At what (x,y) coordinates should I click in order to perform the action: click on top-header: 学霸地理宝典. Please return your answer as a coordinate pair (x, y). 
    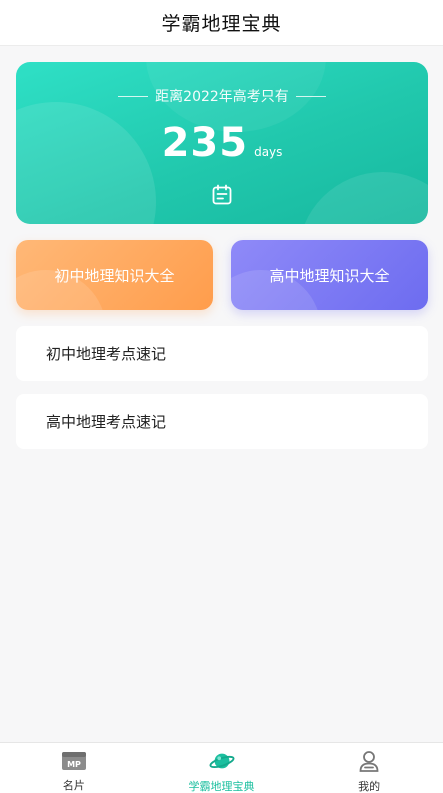
    Looking at the image, I should click on (221, 23).